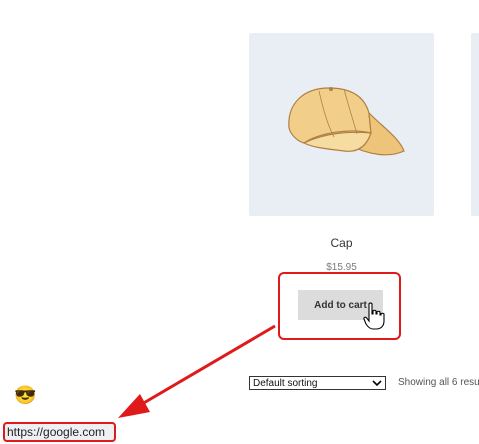 The image size is (479, 444). What do you see at coordinates (197, 371) in the screenshot?
I see `annotation-arrow` at bounding box center [197, 371].